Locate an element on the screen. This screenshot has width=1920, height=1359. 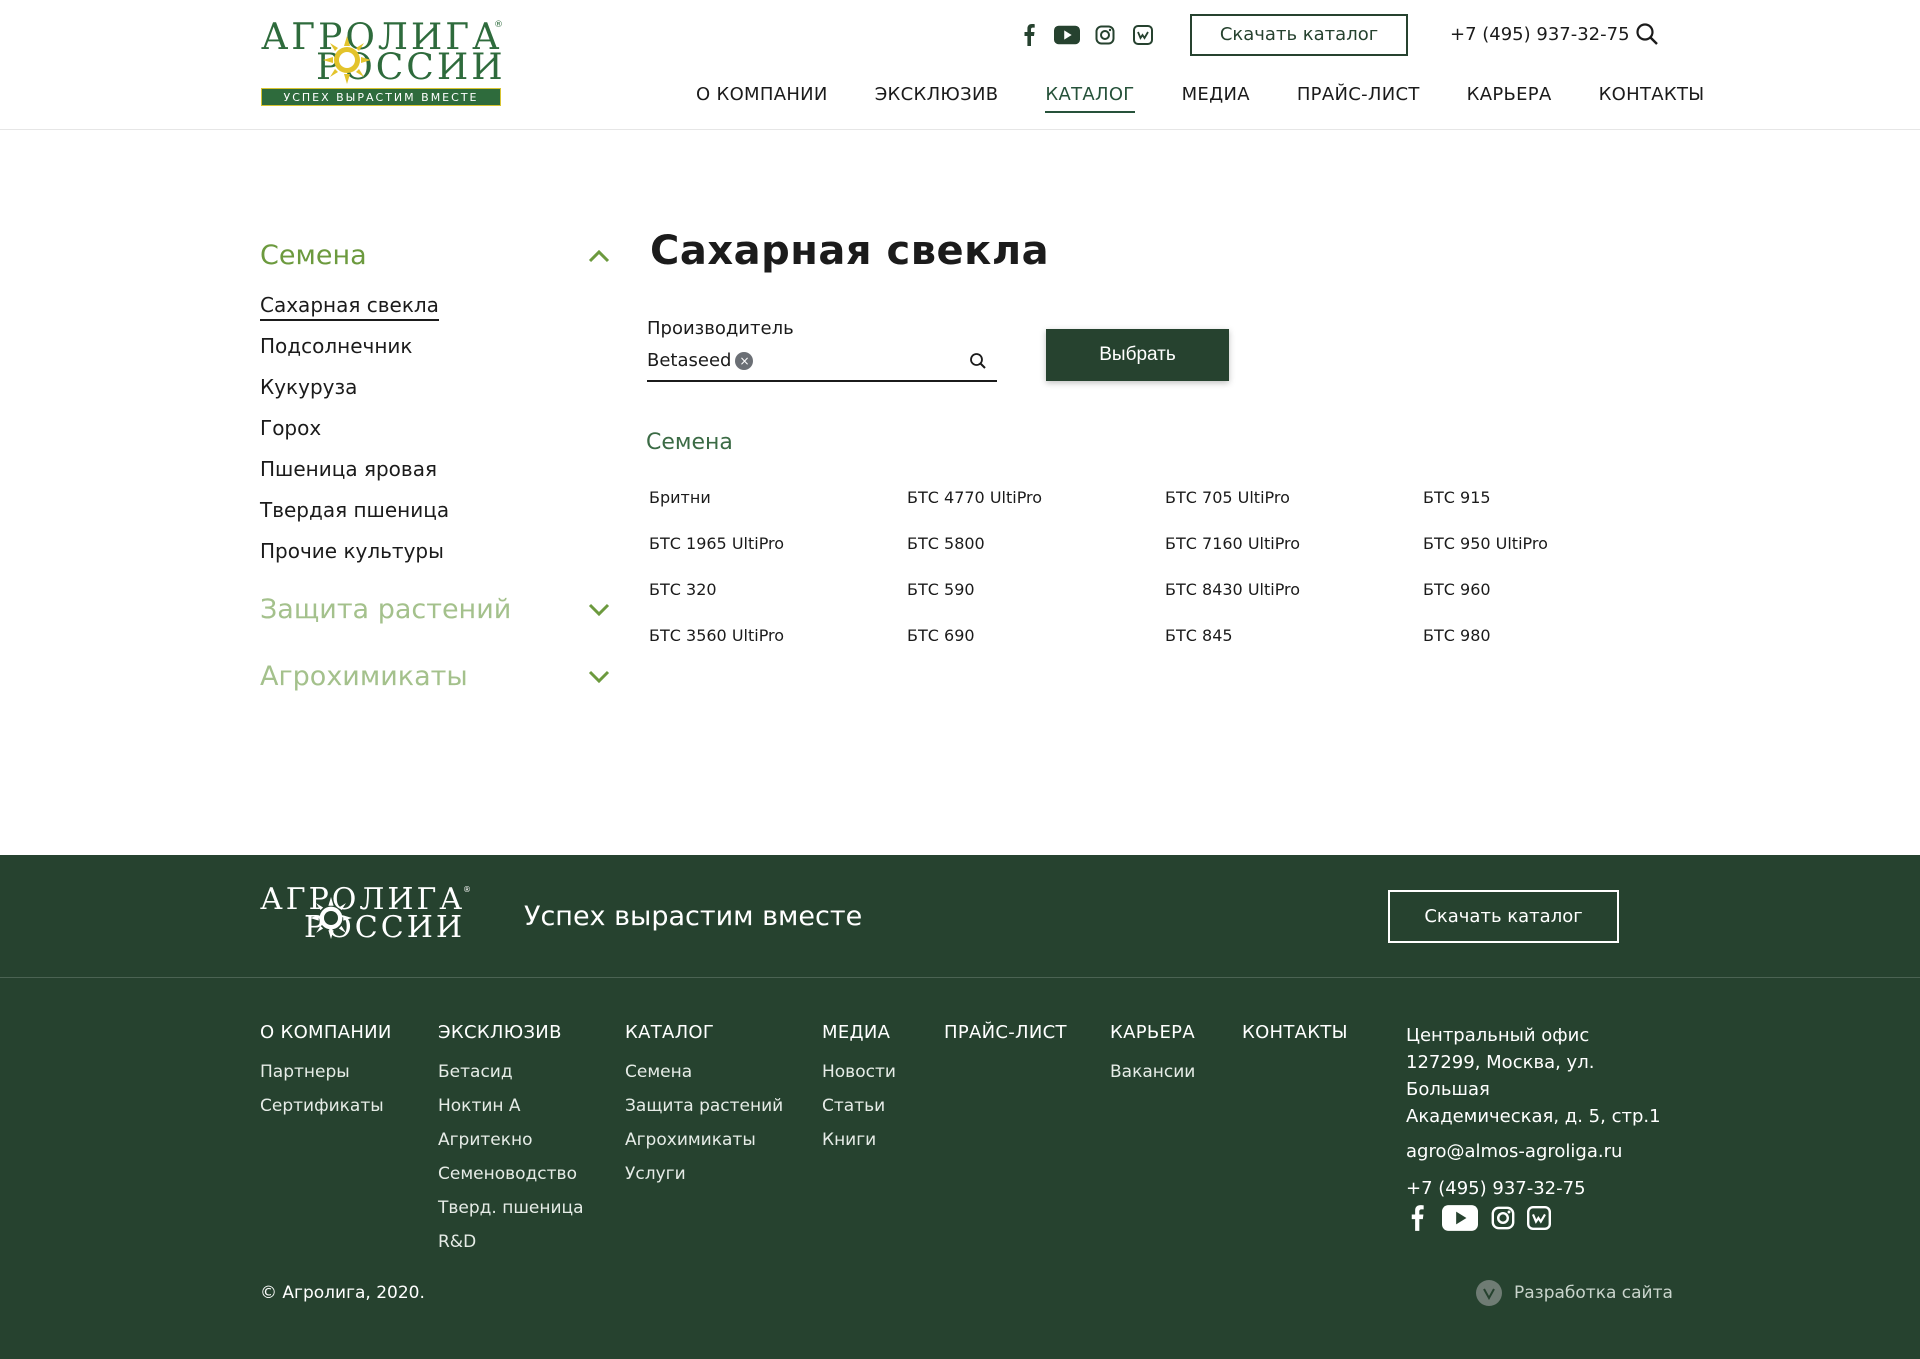
copyright: © Агролига, 2020. is located at coordinates (342, 1293).